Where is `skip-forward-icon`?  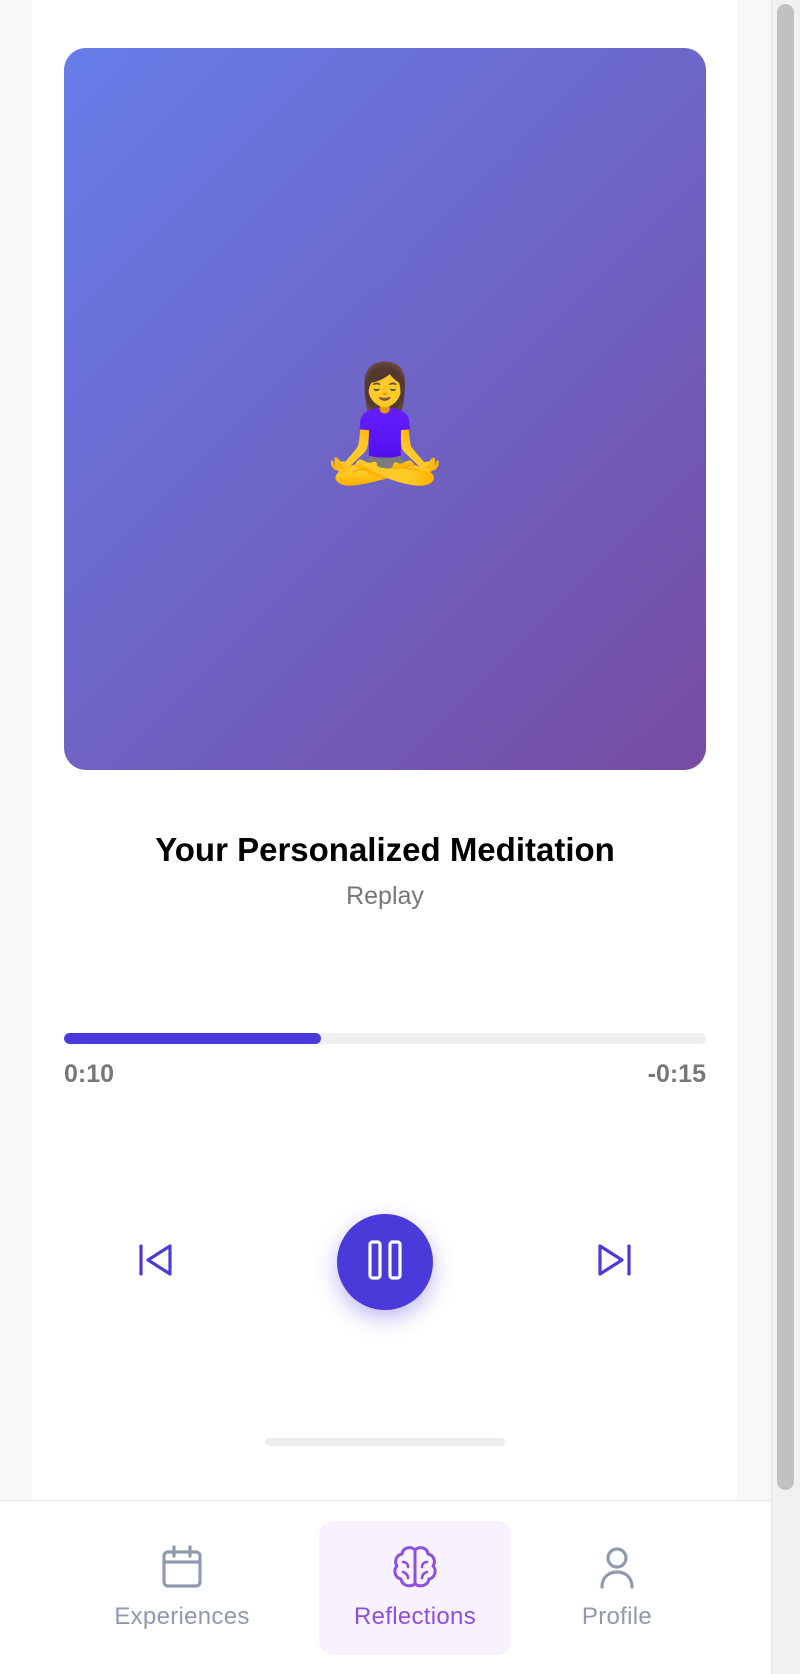 skip-forward-icon is located at coordinates (614, 1262).